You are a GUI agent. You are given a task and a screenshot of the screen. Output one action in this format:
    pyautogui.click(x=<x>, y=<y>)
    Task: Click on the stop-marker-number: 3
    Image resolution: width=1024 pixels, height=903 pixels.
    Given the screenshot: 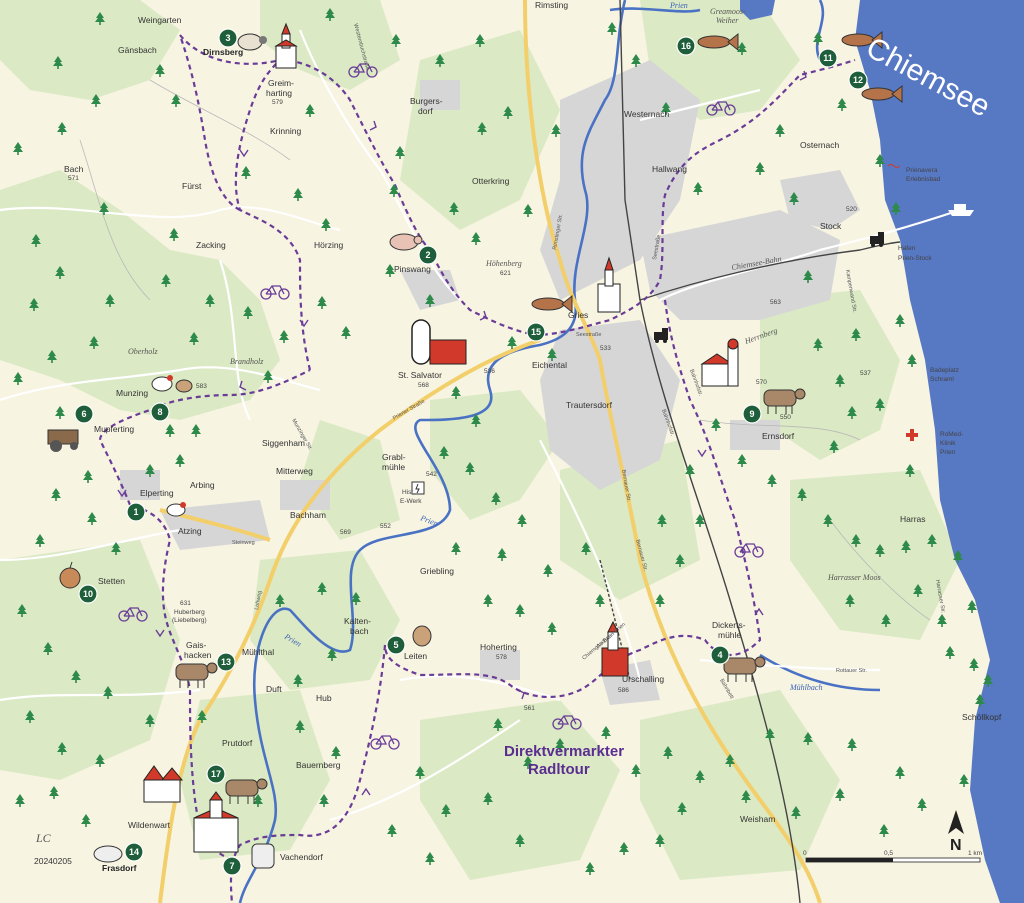 What is the action you would take?
    pyautogui.click(x=227, y=38)
    